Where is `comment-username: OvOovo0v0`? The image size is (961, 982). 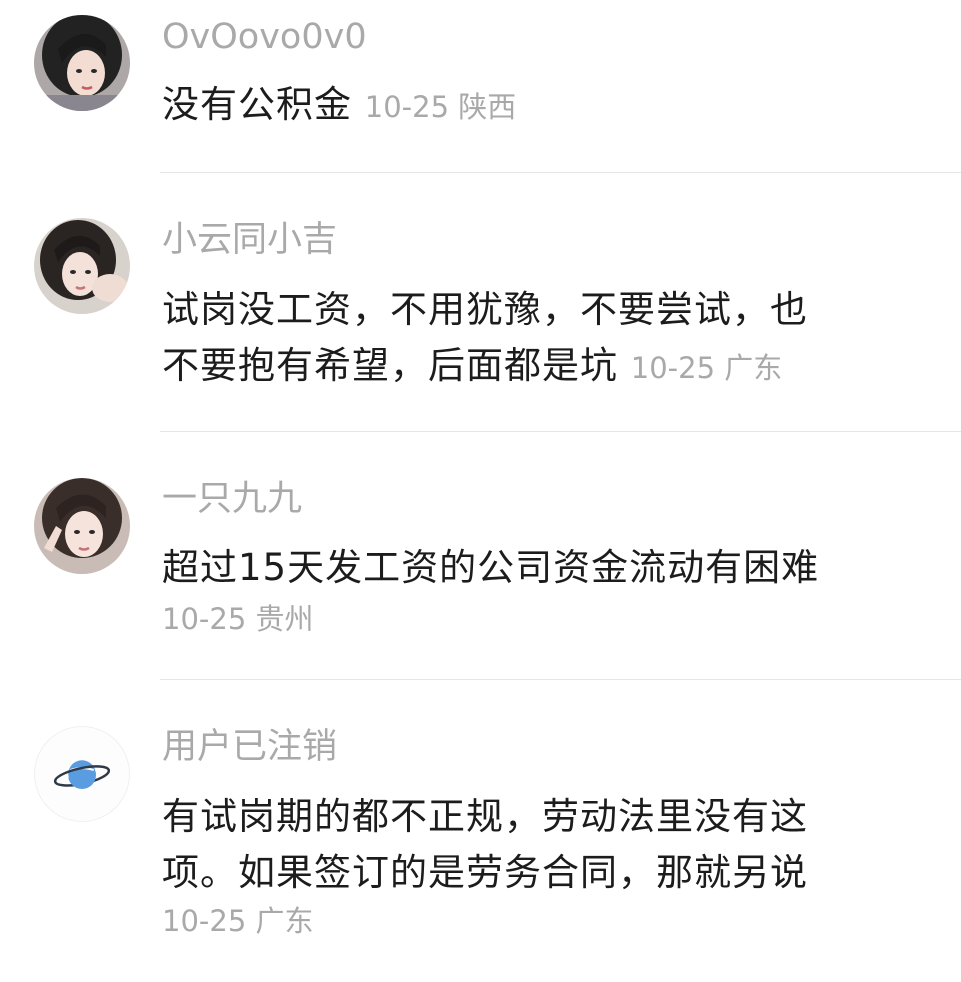 comment-username: OvOovo0v0 is located at coordinates (264, 37).